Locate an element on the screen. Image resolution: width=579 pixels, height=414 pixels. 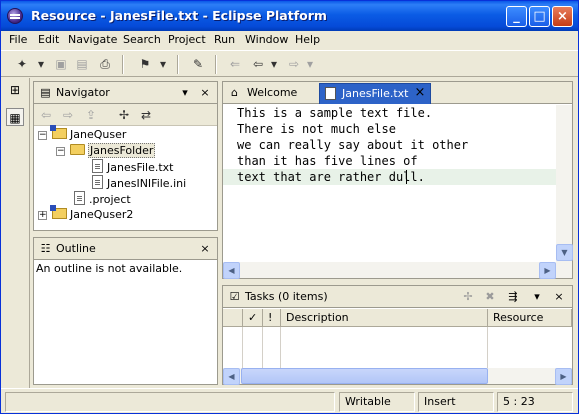
close-tab-icon: × is located at coordinates (420, 93).